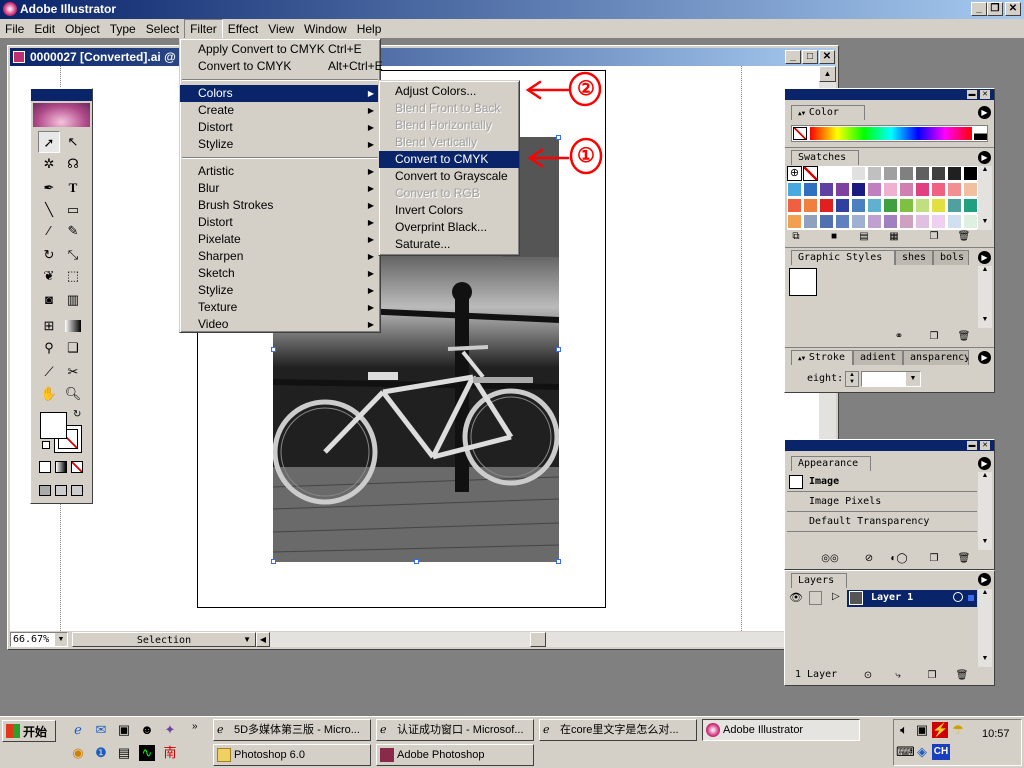  I want to click on menu-item-apply-last-filter: Apply Convert to CMYK Ctrl+E, so click(280, 49).